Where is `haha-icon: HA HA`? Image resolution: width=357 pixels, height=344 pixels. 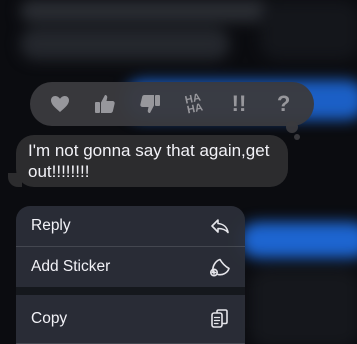
haha-icon: HA HA is located at coordinates (194, 104).